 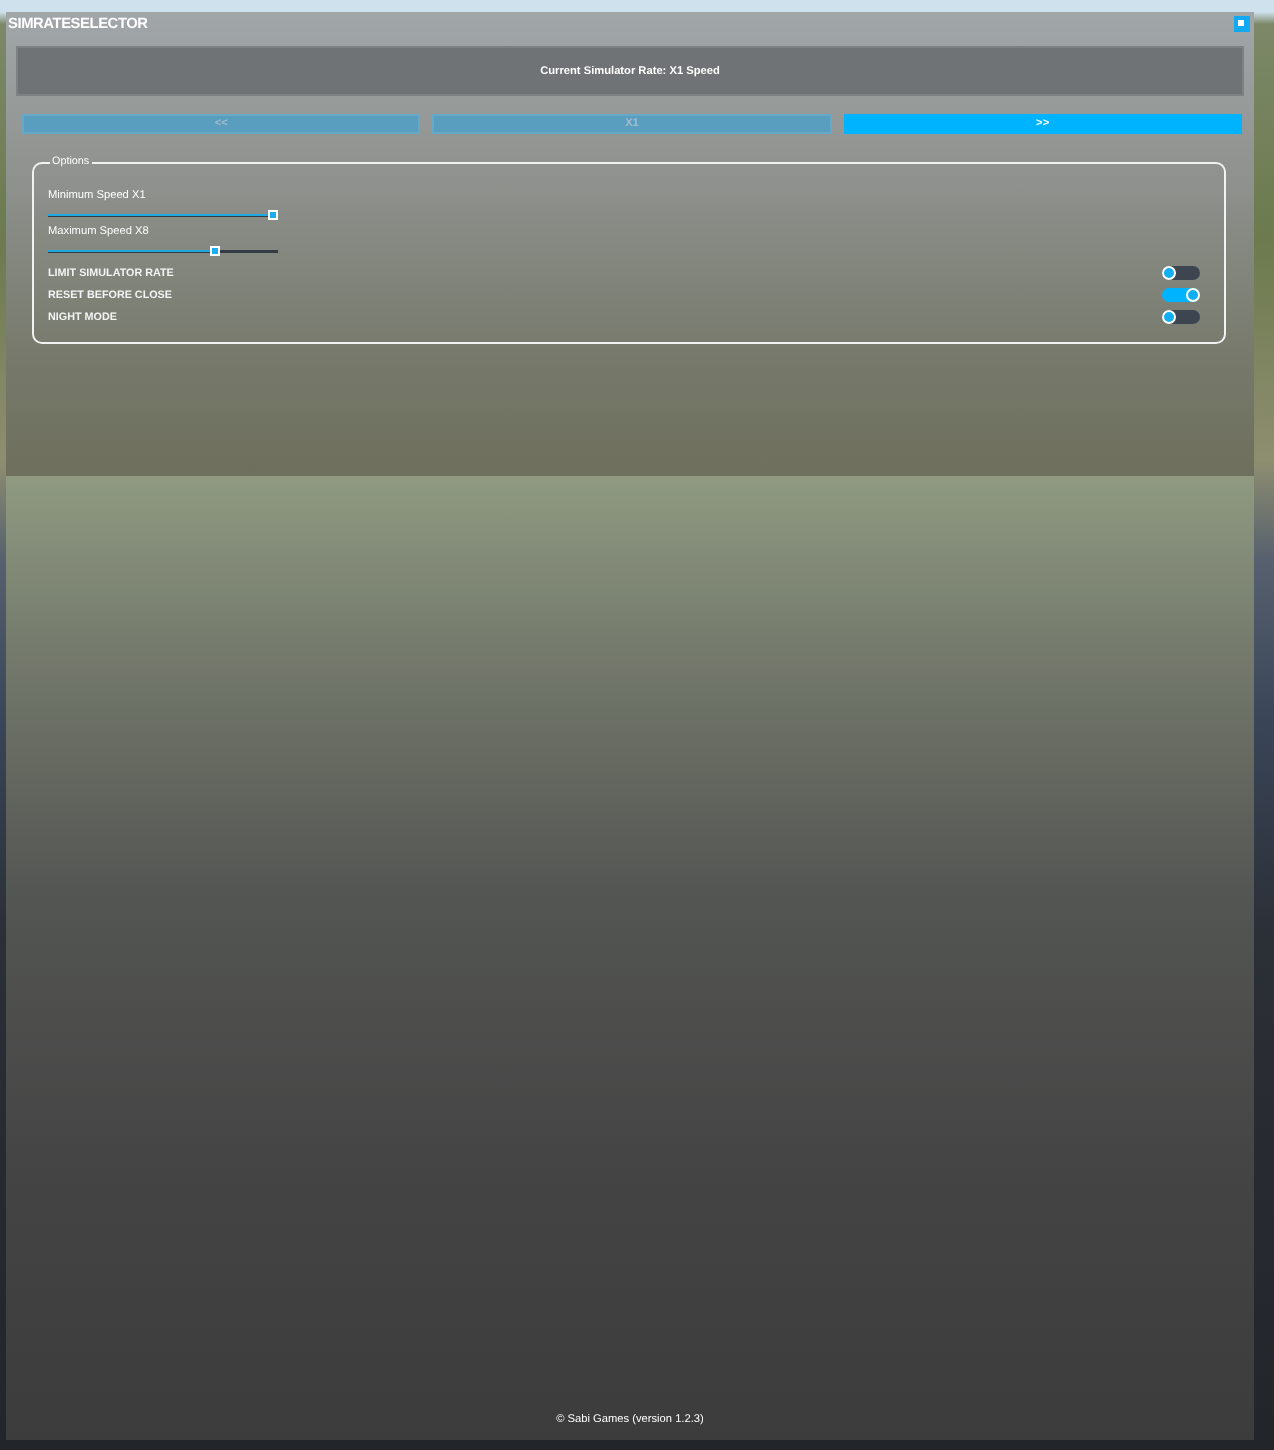 I want to click on square-icon, so click(x=1242, y=24).